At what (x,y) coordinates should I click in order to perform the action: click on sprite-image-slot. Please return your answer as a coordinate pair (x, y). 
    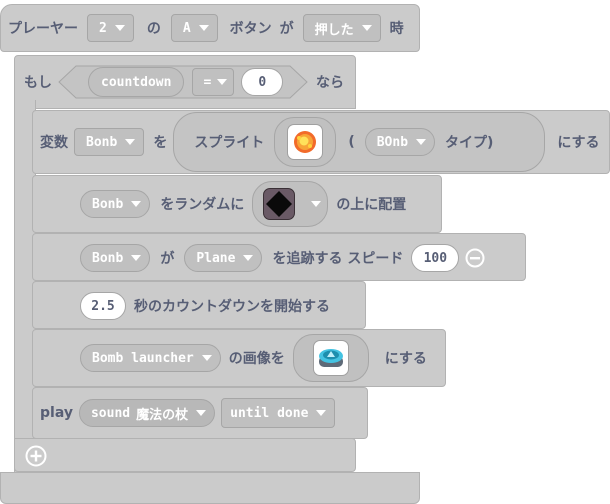
    Looking at the image, I should click on (305, 142).